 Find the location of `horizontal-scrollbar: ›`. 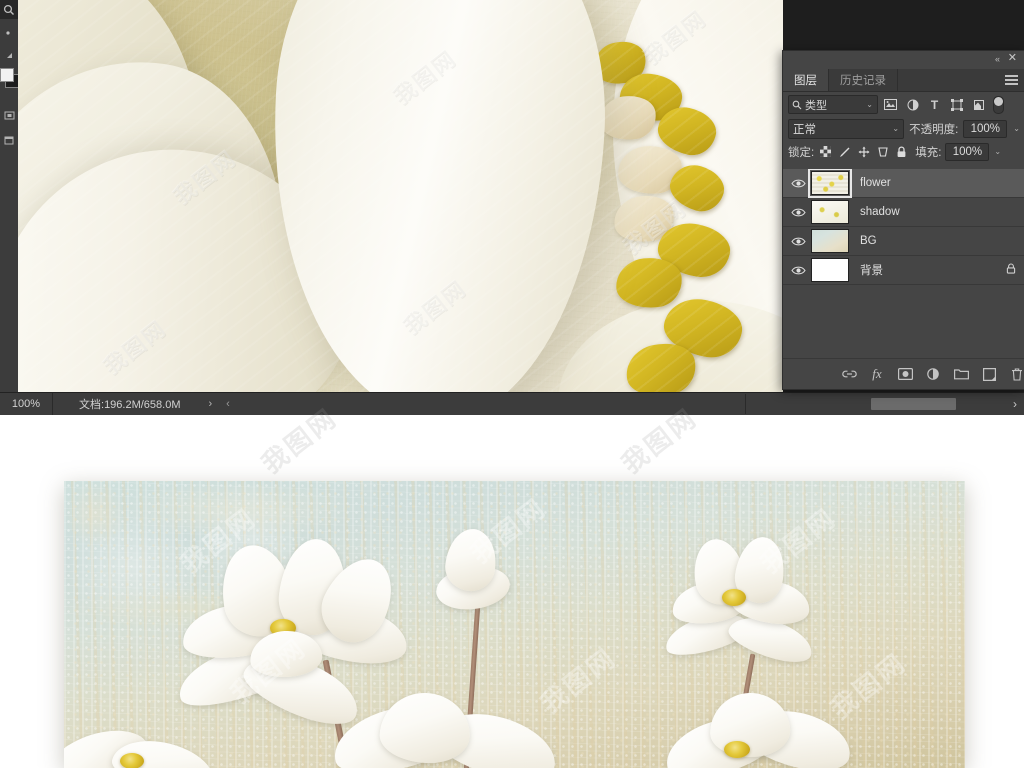

horizontal-scrollbar: › is located at coordinates (884, 404).